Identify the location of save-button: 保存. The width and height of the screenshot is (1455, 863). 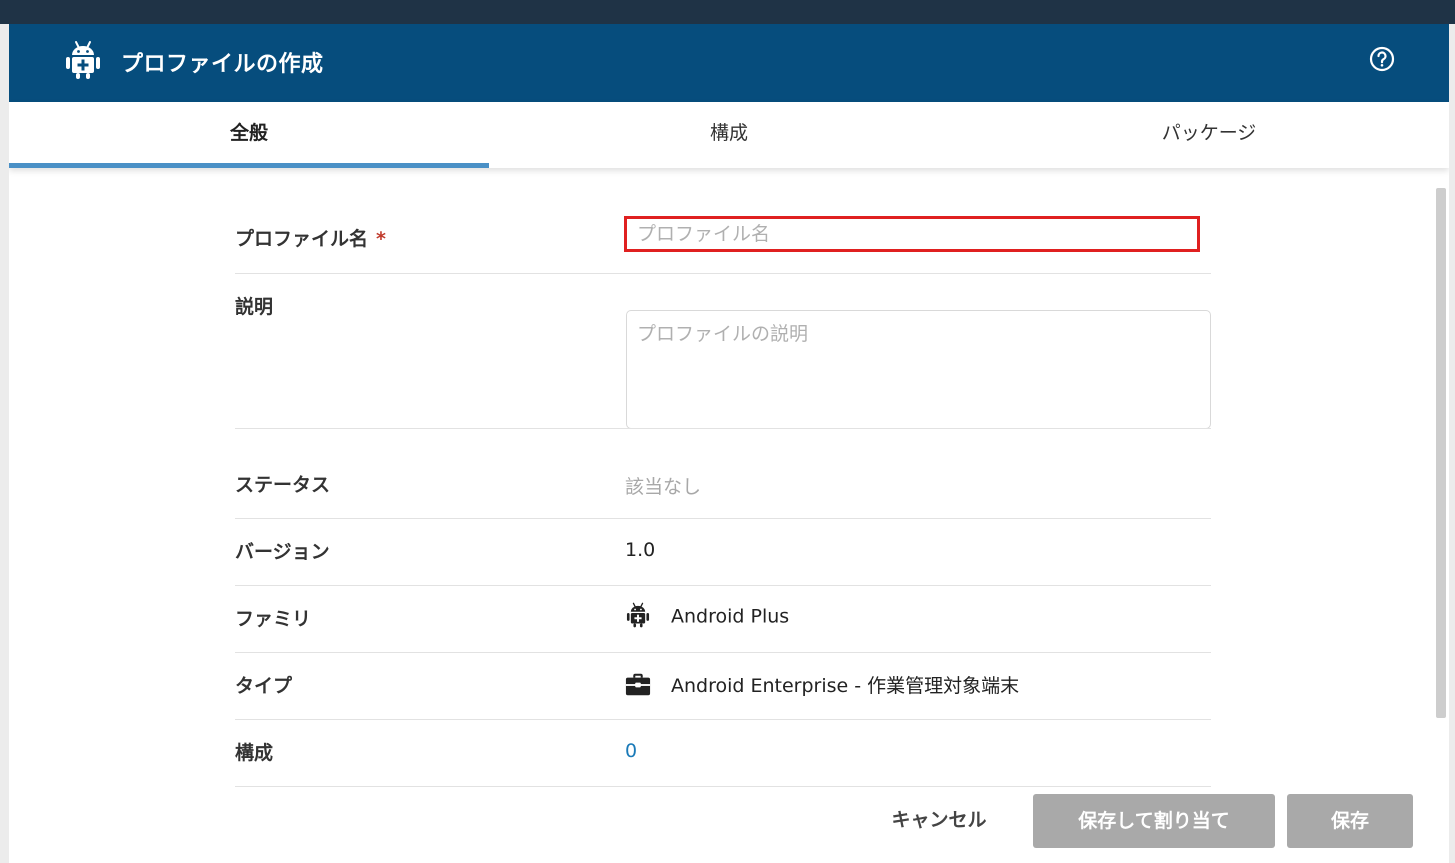
(1350, 821).